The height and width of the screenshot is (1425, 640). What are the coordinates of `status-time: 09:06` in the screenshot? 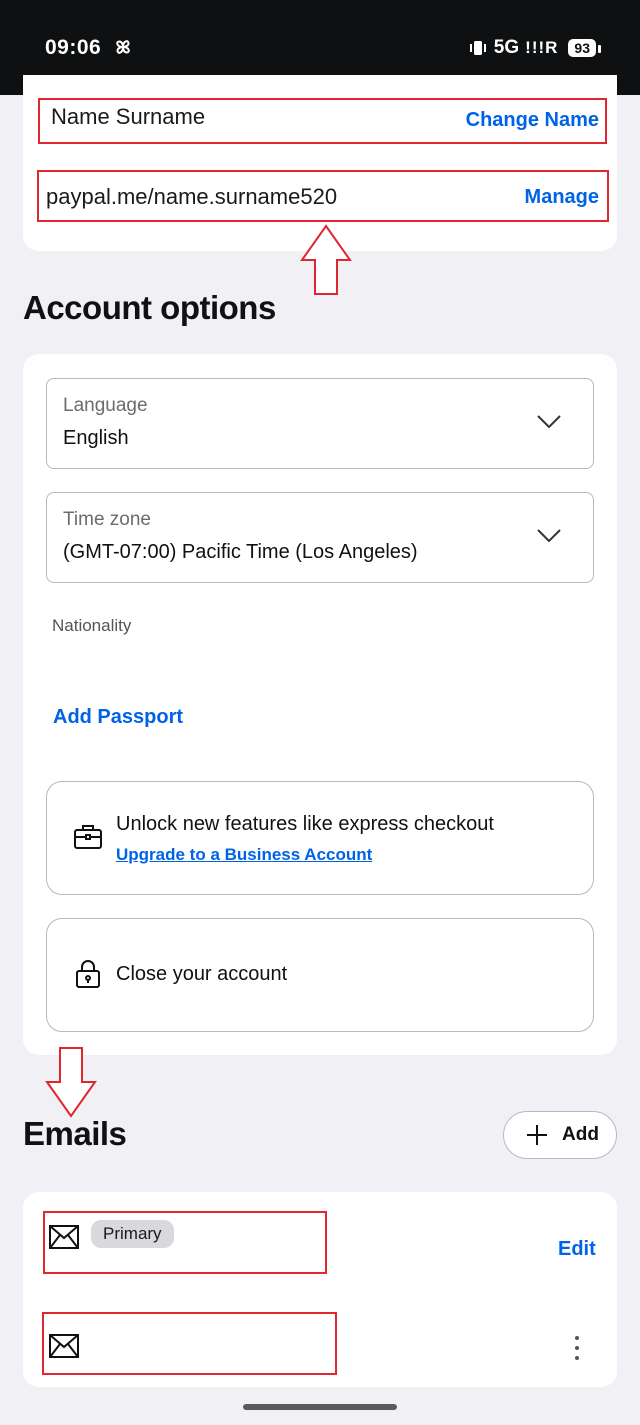 It's located at (73, 47).